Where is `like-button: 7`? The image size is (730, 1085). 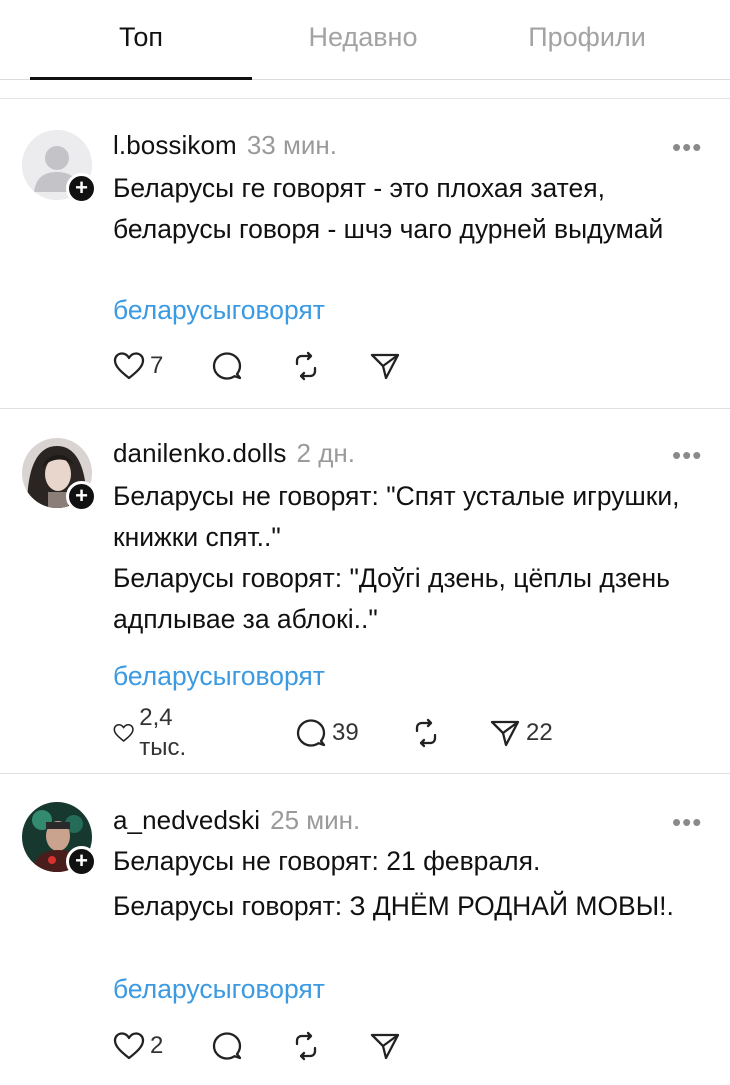 like-button: 7 is located at coordinates (138, 366).